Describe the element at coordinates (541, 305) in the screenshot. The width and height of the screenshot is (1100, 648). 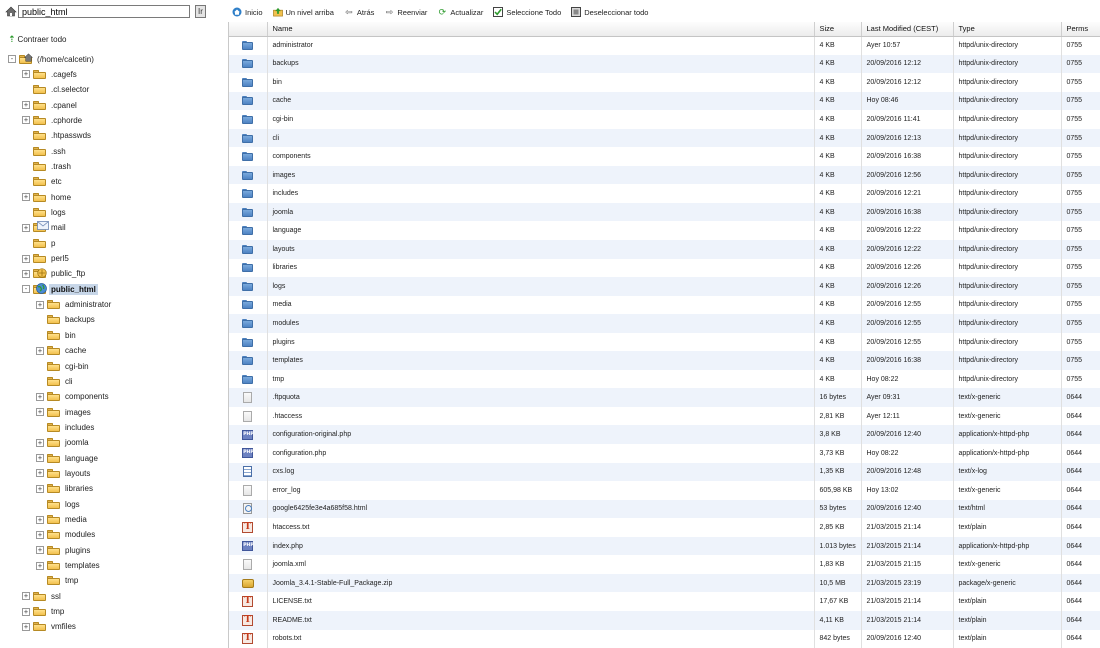
I see `file-name-cell: media` at that location.